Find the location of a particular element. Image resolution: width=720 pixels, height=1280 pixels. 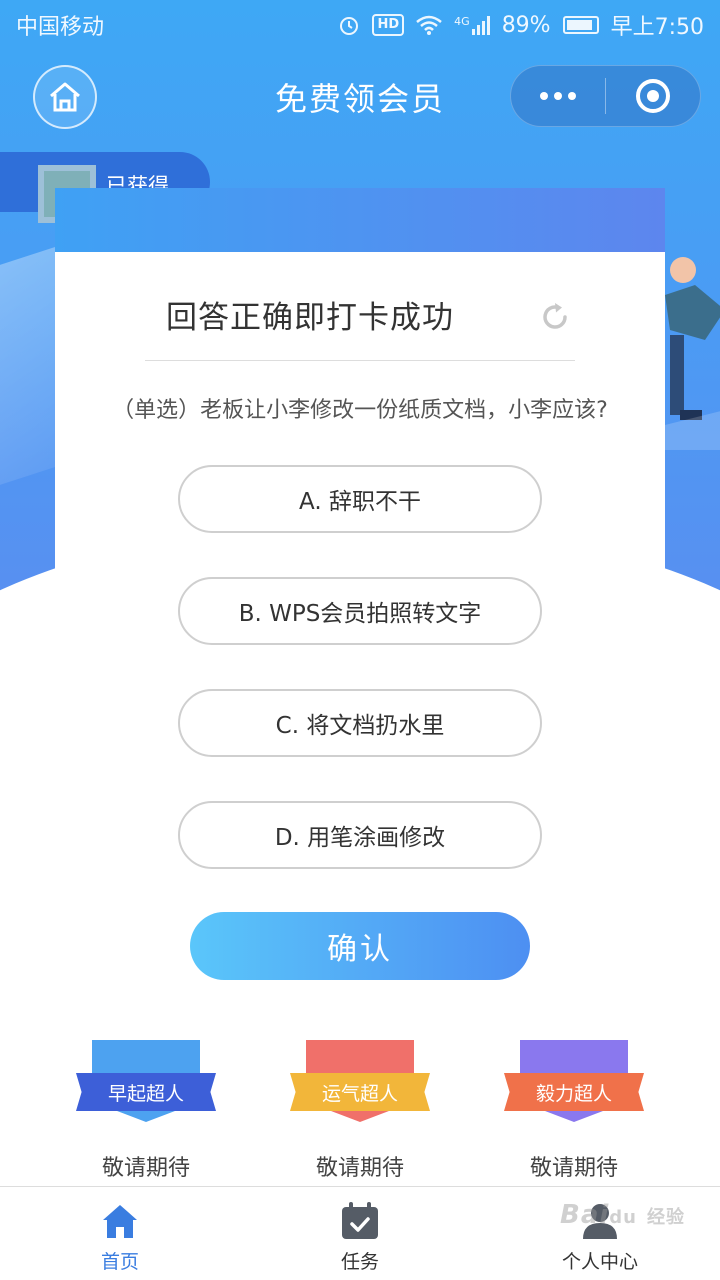

title-divider is located at coordinates (360, 360).